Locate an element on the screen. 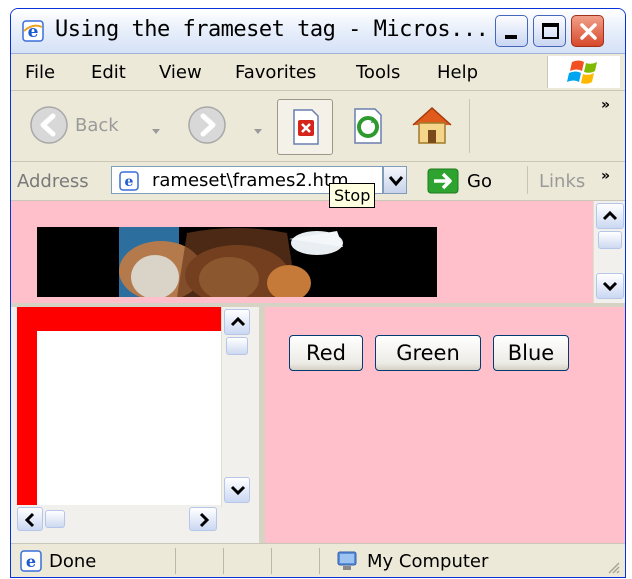 The image size is (632, 579). banner-image is located at coordinates (237, 262).